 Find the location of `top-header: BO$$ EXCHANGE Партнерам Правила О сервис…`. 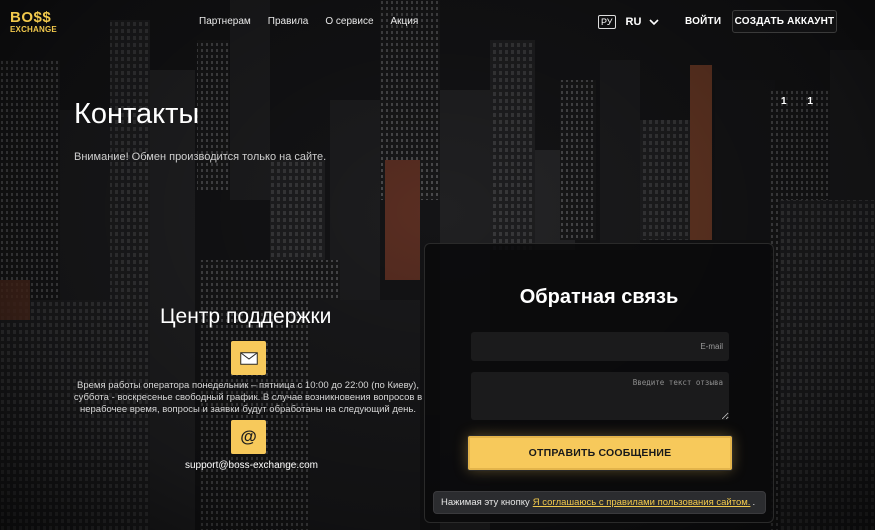

top-header: BO$$ EXCHANGE Партнерам Правила О сервис… is located at coordinates (437, 22).